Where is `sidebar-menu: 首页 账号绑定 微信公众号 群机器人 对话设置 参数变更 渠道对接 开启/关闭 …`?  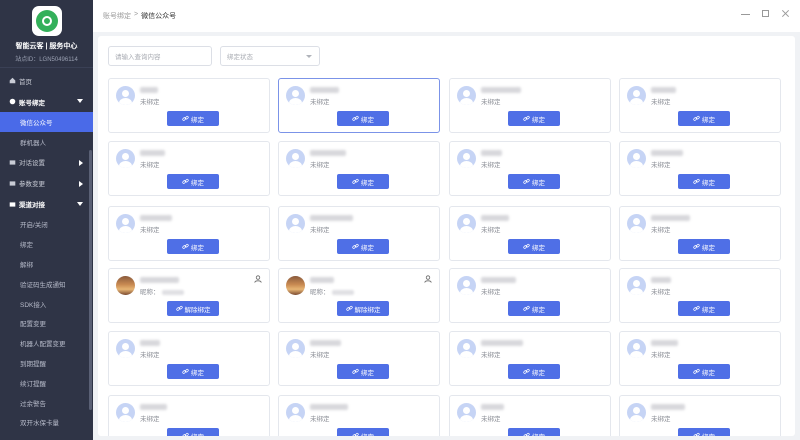
sidebar-menu: 首页 账号绑定 微信公众号 群机器人 对话设置 参数变更 渠道对接 开启/关闭 … is located at coordinates (46, 250).